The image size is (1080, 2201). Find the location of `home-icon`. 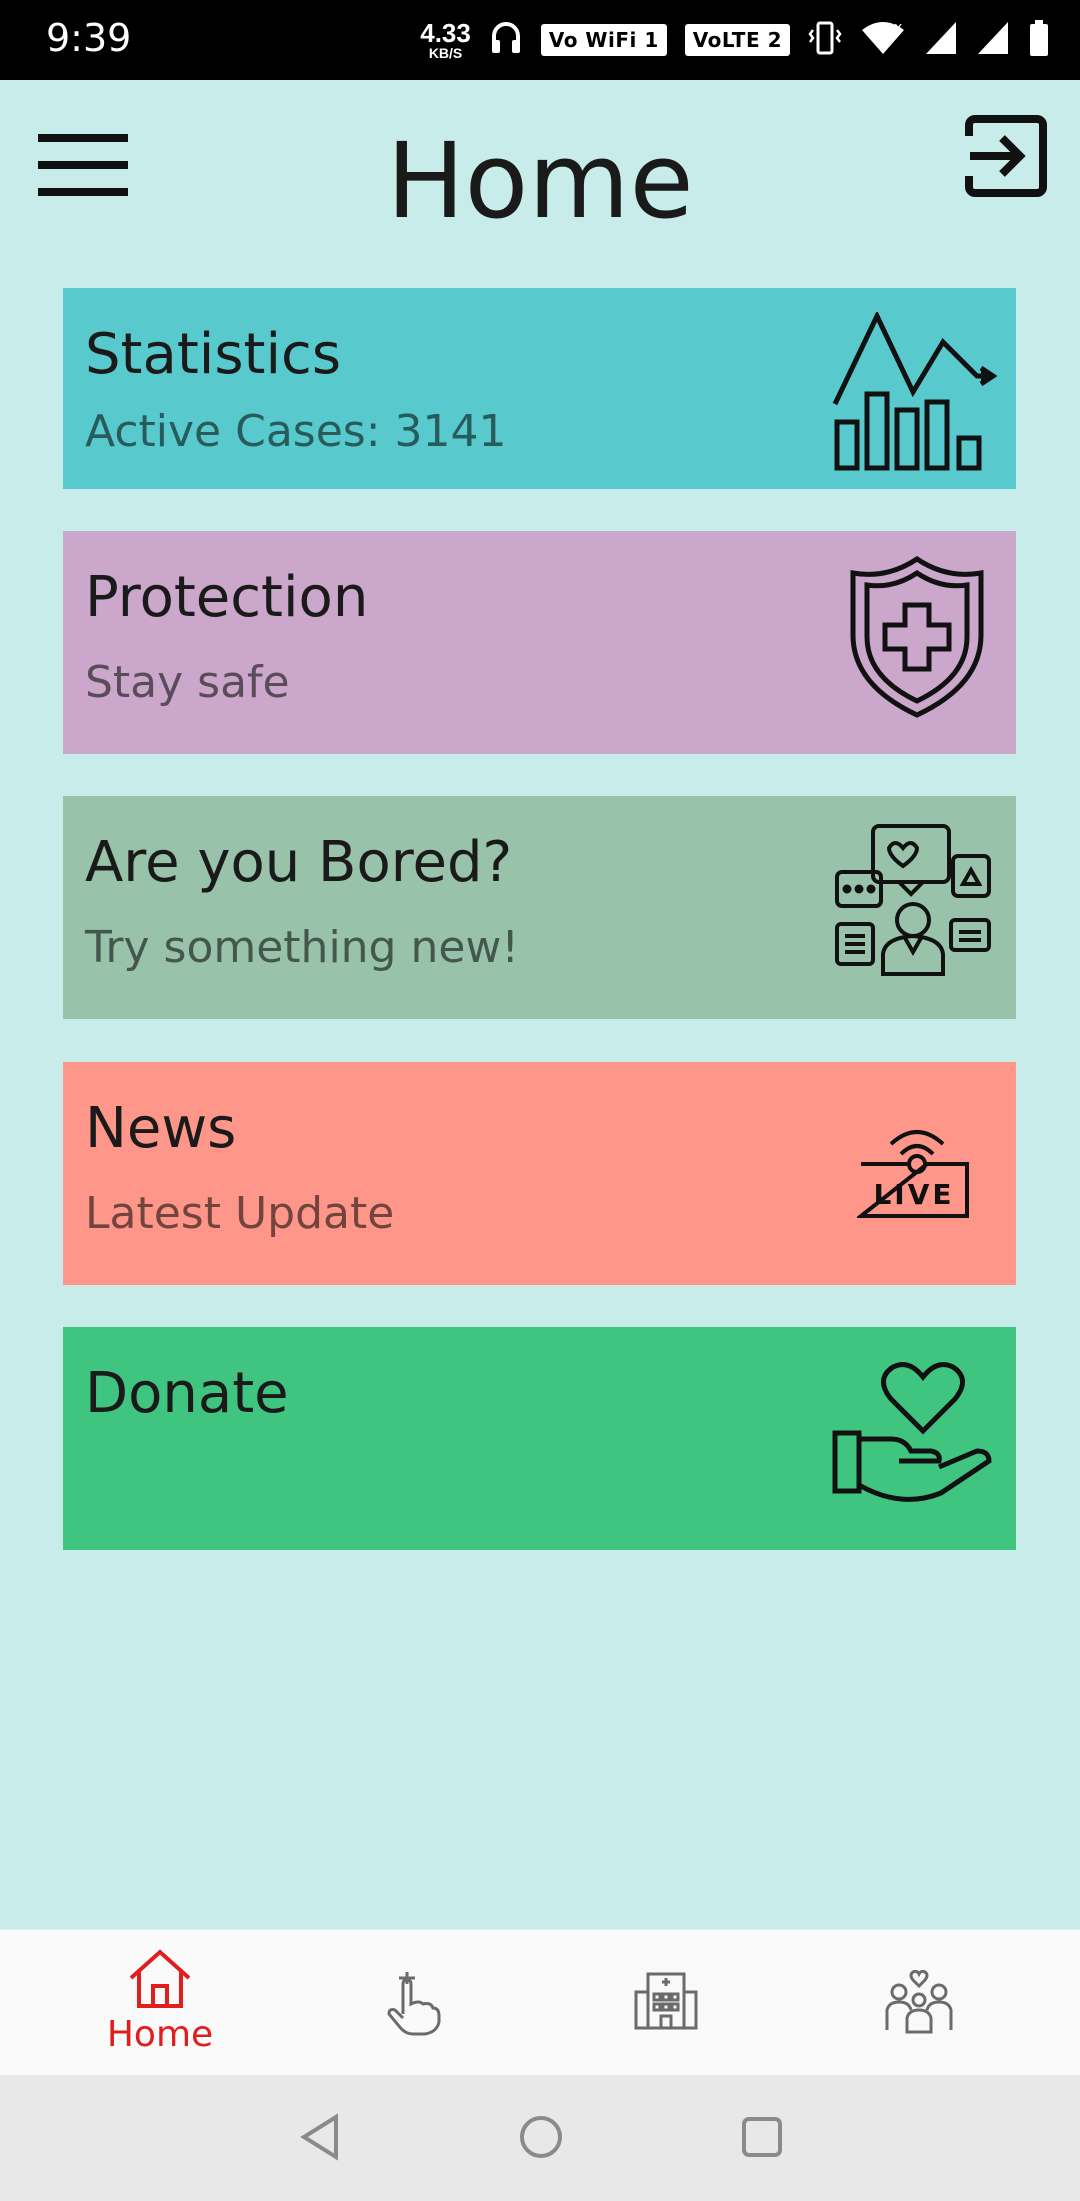

home-icon is located at coordinates (160, 1978).